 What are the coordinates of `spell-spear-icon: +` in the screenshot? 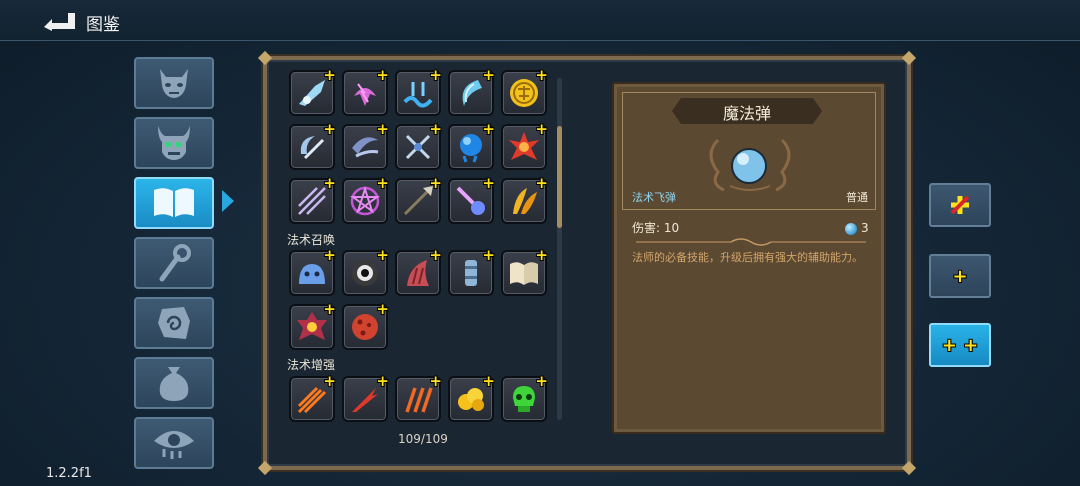 It's located at (418, 200).